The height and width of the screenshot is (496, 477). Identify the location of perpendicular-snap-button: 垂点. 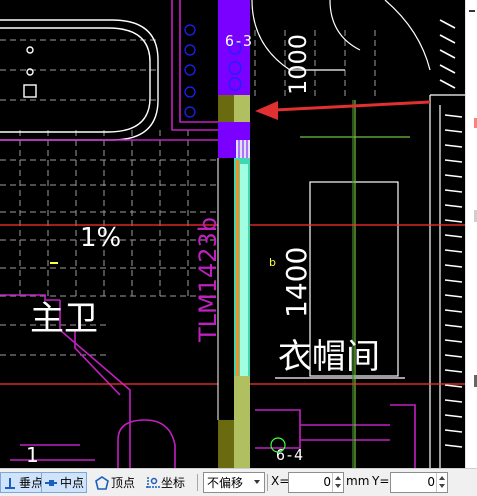
(23, 482).